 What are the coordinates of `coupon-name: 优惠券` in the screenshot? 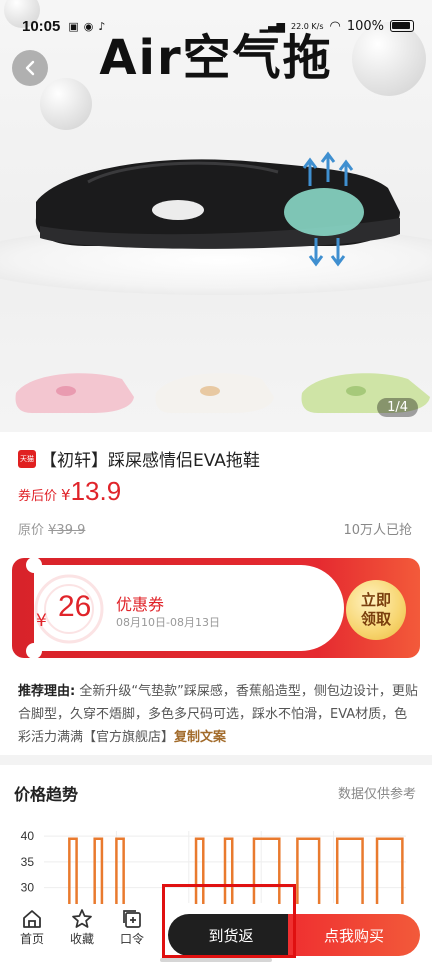 It's located at (140, 604).